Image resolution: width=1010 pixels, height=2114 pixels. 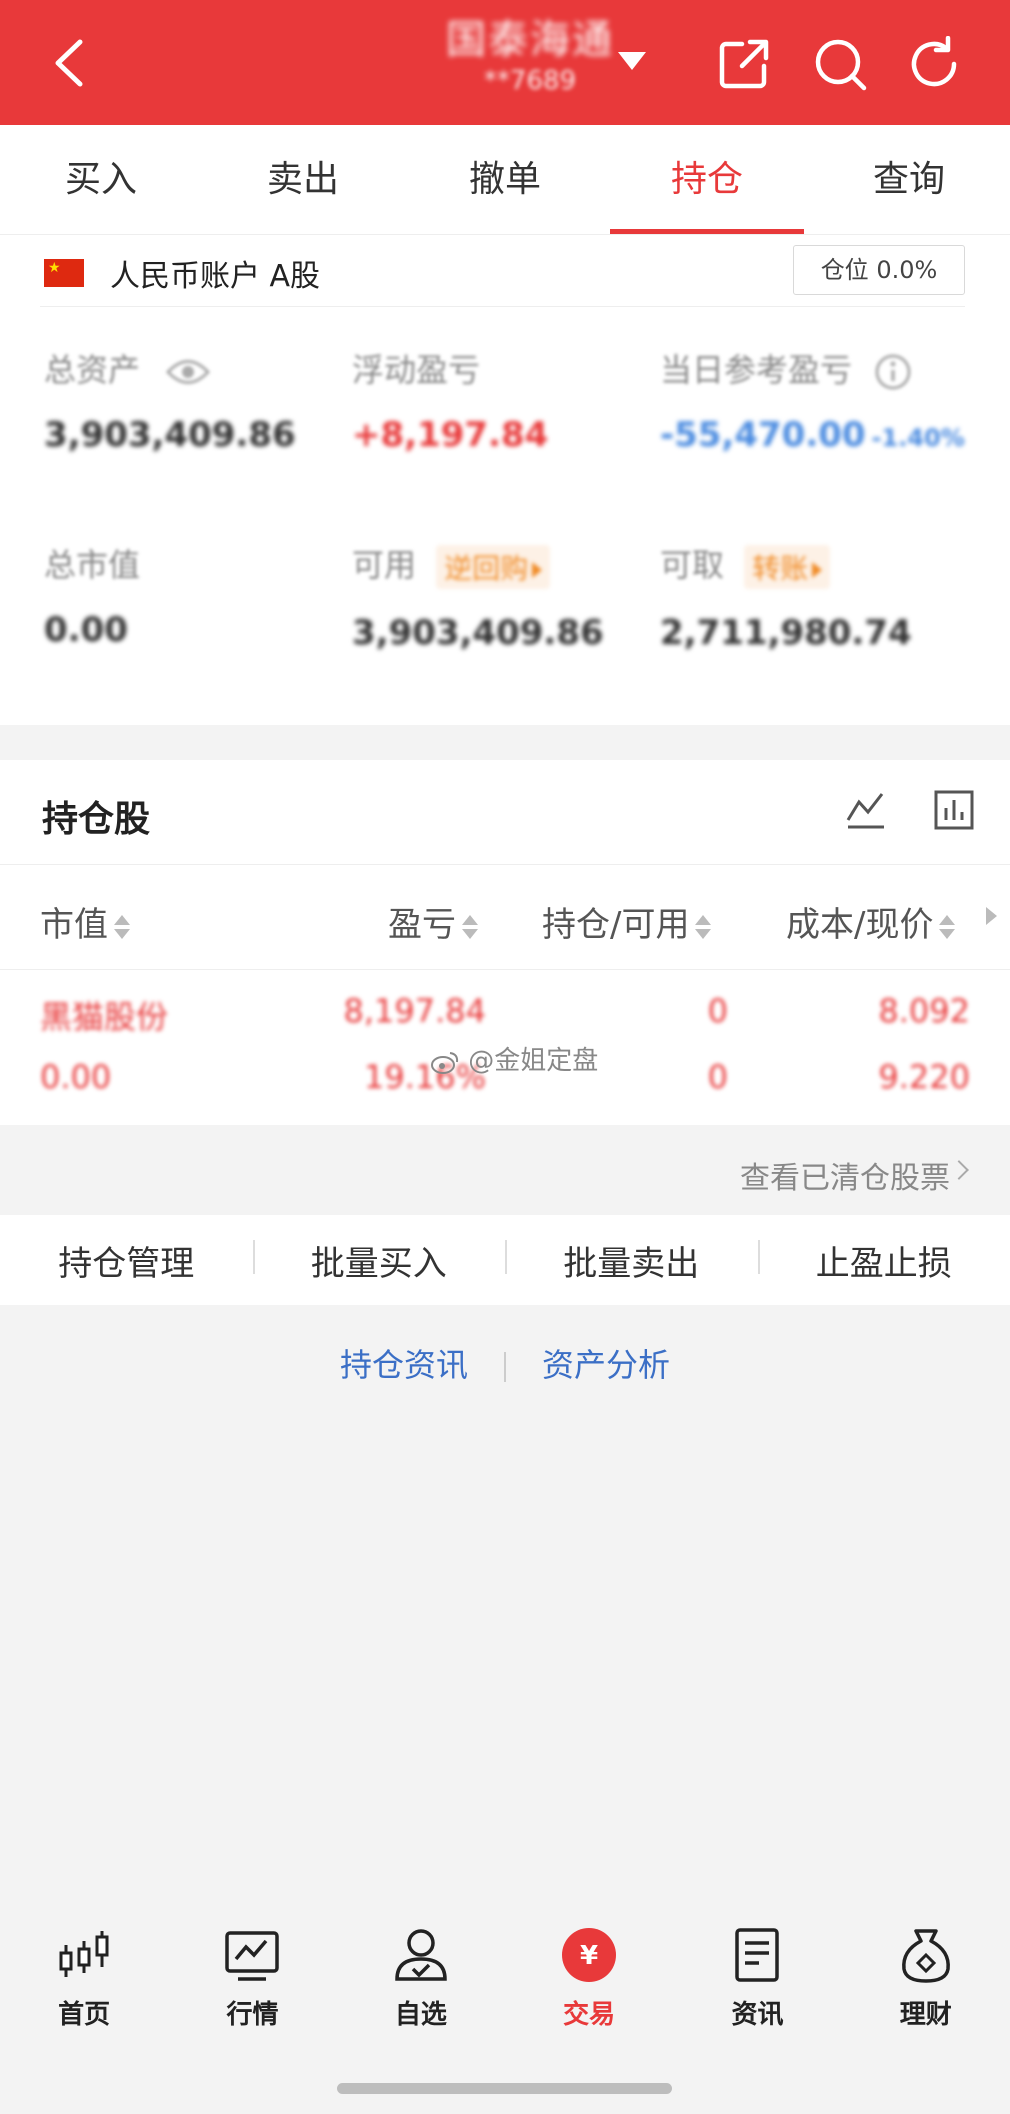 What do you see at coordinates (763, 435) in the screenshot?
I see `daily-pl-value: -55,470.00` at bounding box center [763, 435].